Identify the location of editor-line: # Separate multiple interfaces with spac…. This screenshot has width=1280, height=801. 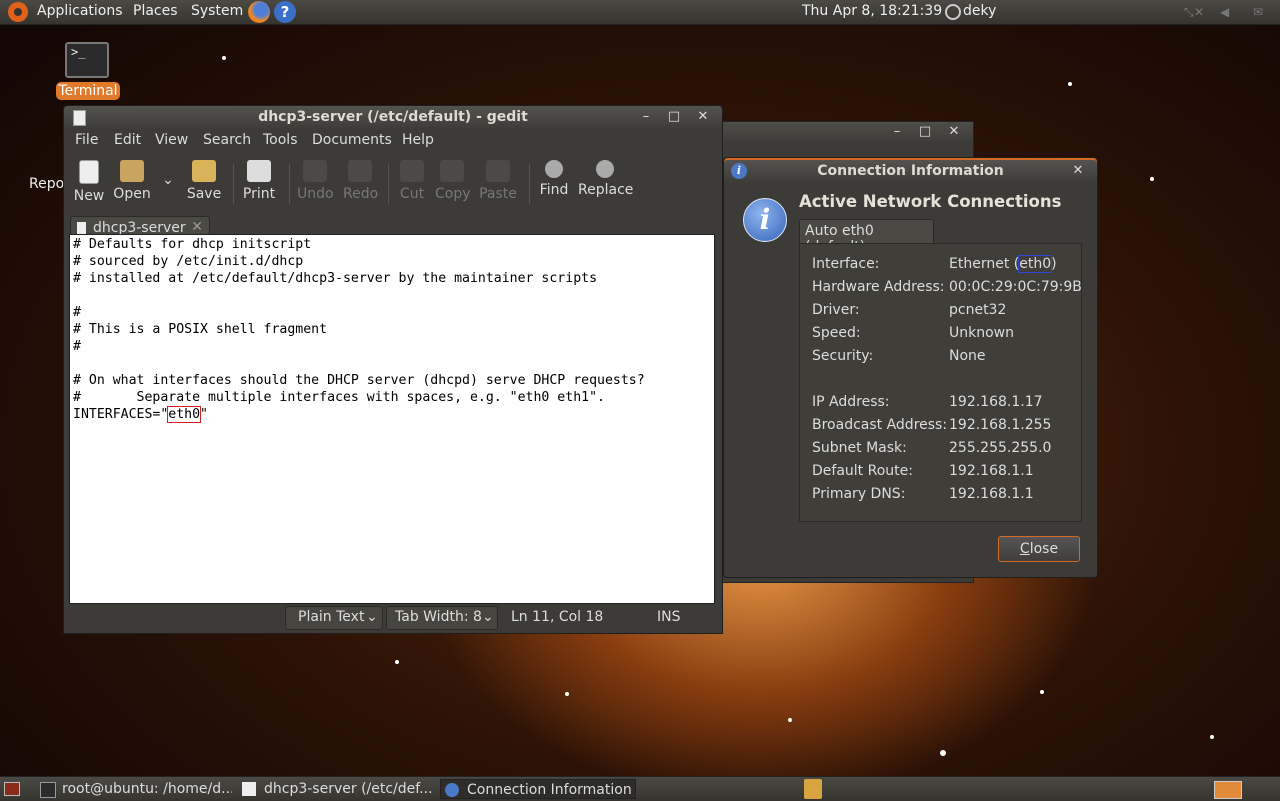
(339, 397).